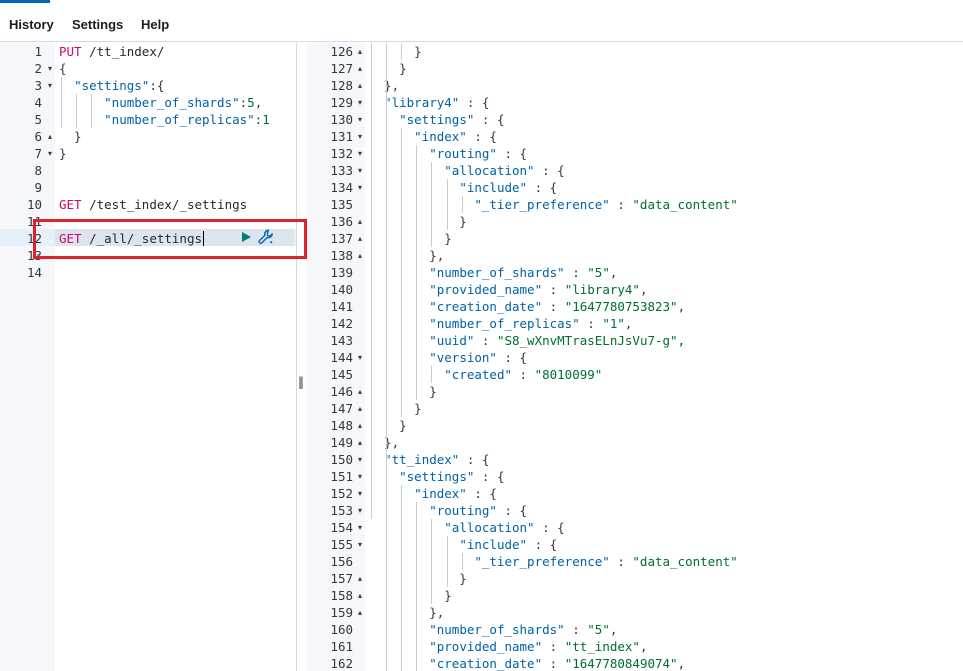 This screenshot has height=671, width=963. Describe the element at coordinates (341, 102) in the screenshot. I see `line-number-label: 129` at that location.